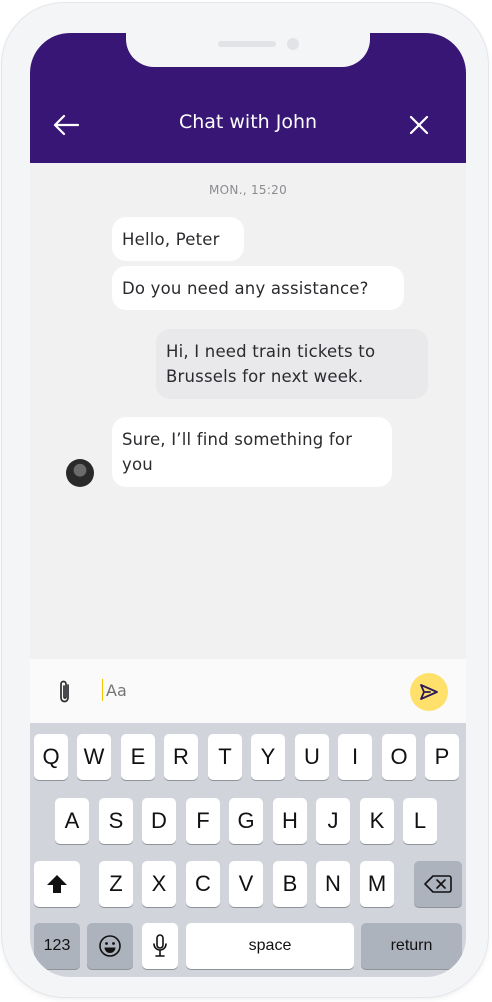 The width and height of the screenshot is (492, 1002). What do you see at coordinates (268, 757) in the screenshot?
I see `key-y: Y` at bounding box center [268, 757].